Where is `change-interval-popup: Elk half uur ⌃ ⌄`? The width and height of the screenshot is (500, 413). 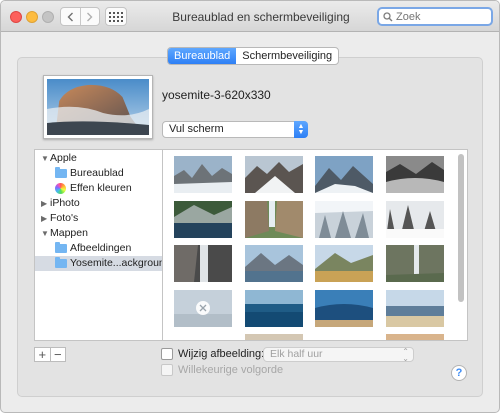 change-interval-popup: Elk half uur ⌃ ⌄ is located at coordinates (338, 355).